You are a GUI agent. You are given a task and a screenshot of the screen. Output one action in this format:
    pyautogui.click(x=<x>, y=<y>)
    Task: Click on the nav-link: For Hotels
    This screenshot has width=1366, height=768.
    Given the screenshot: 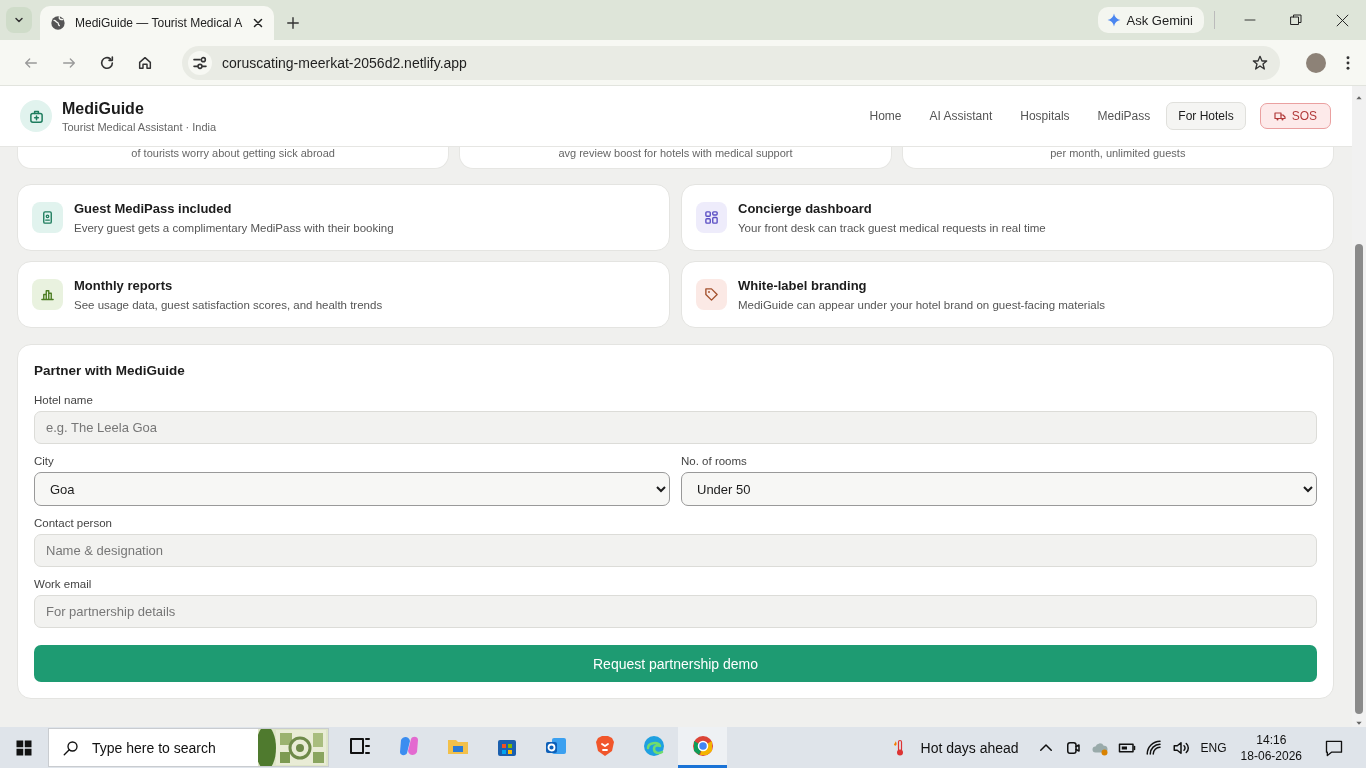 What is the action you would take?
    pyautogui.click(x=1206, y=116)
    